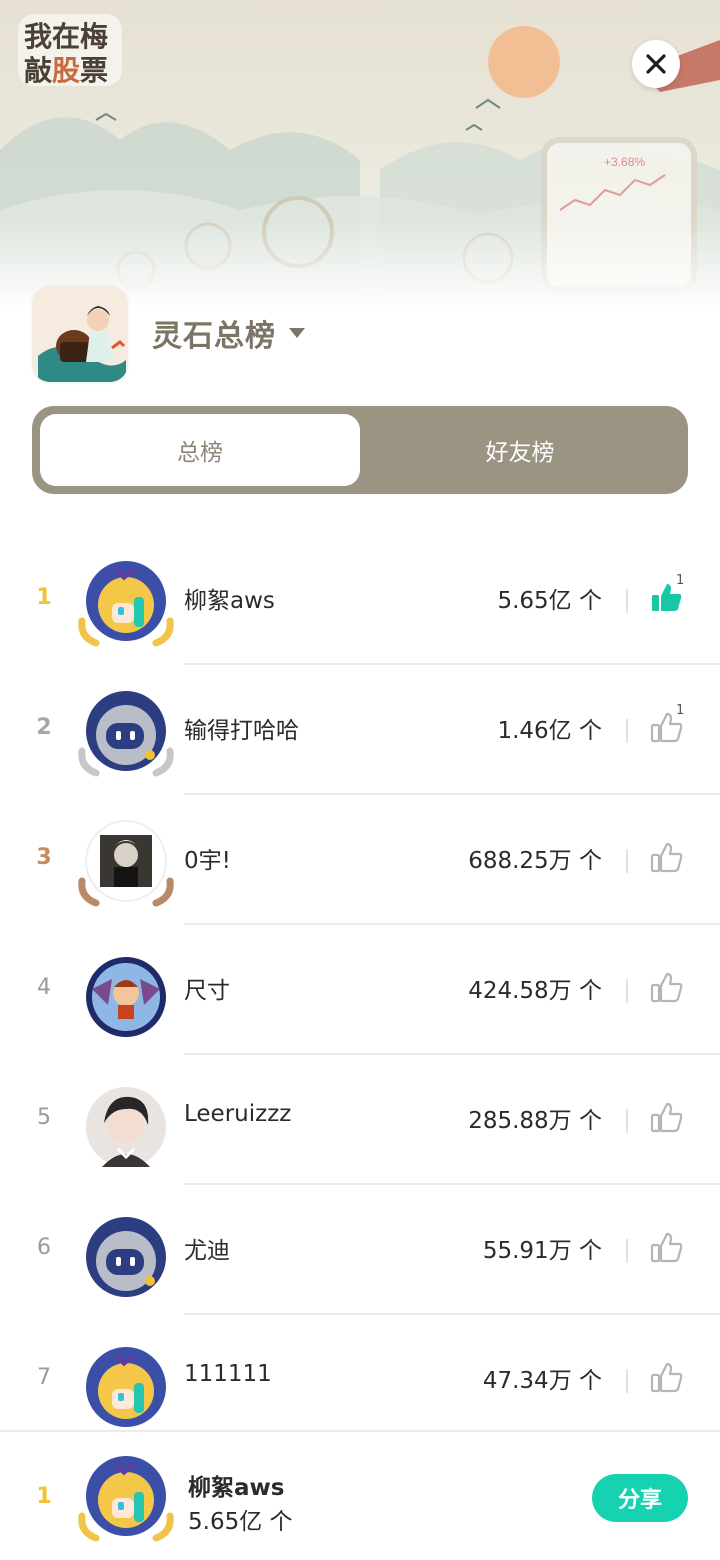 The width and height of the screenshot is (720, 1560). I want to click on rank-number: 7, so click(44, 1377).